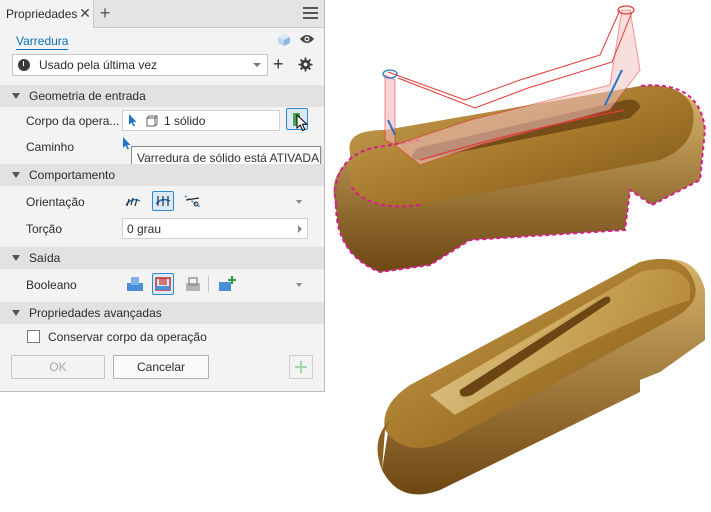  What do you see at coordinates (95, 313) in the screenshot?
I see `section-title: Propriedades avançadas` at bounding box center [95, 313].